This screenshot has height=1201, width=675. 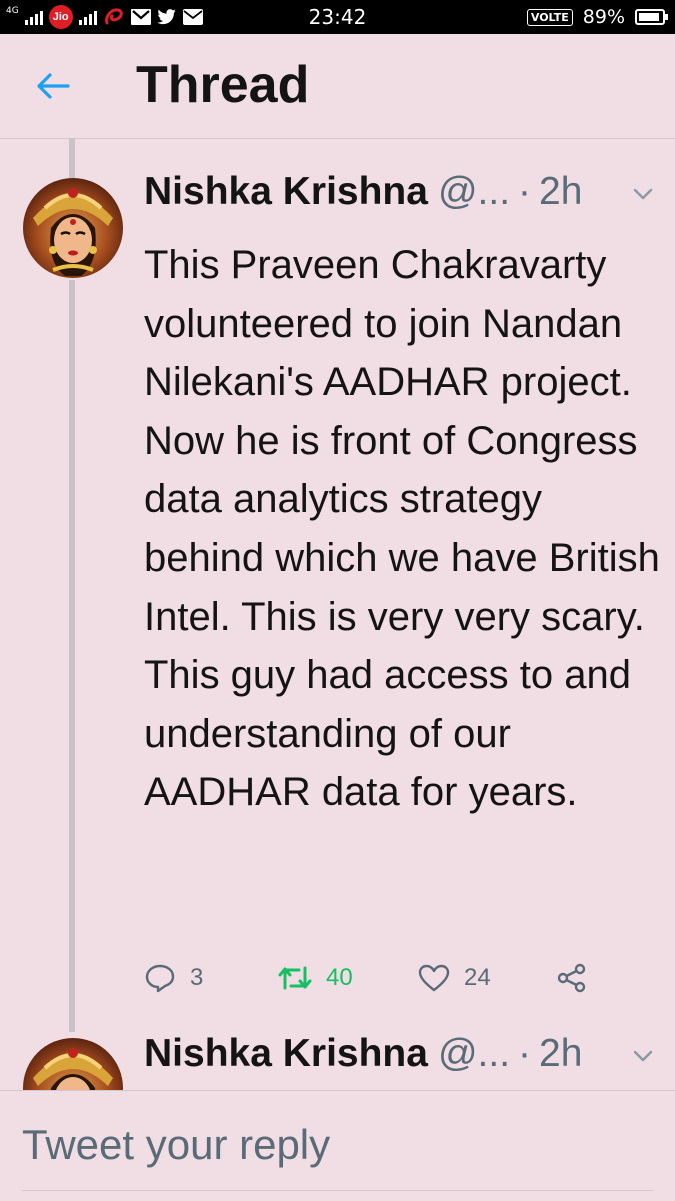 I want to click on reply-input: Tweet your reply, so click(x=337, y=1145).